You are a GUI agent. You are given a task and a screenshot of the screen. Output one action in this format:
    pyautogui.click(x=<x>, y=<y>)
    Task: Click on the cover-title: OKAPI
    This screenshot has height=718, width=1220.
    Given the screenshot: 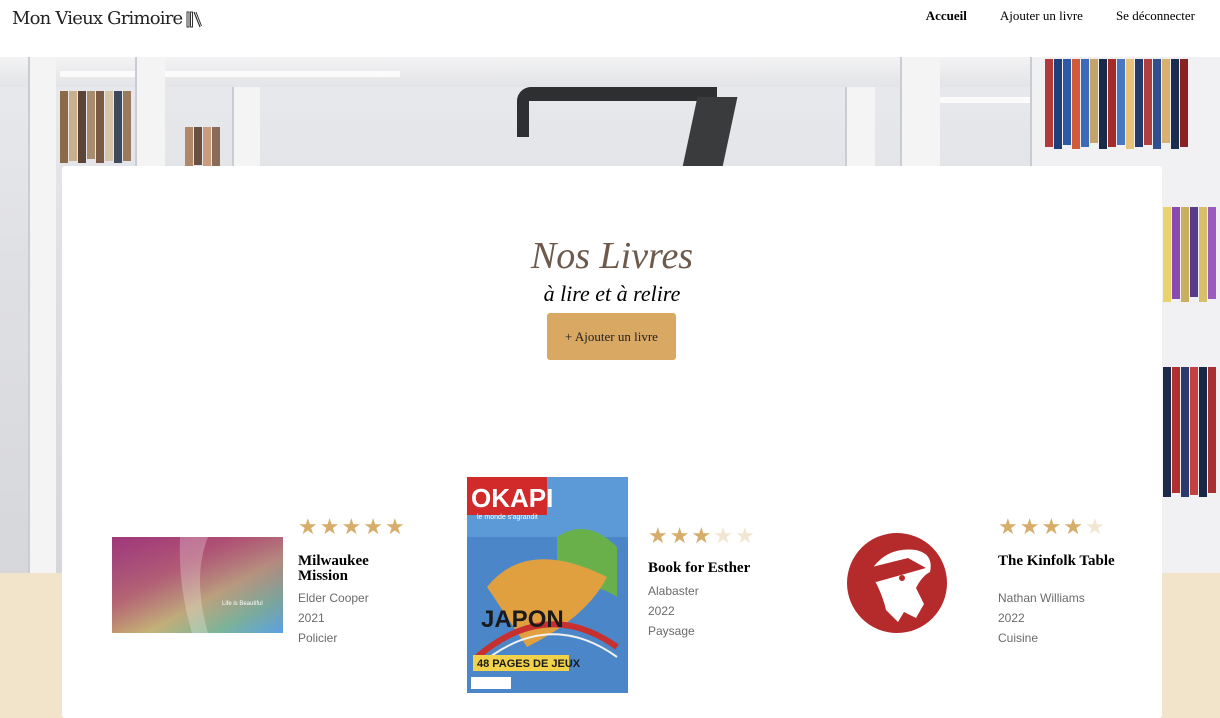 What is the action you would take?
    pyautogui.click(x=512, y=498)
    